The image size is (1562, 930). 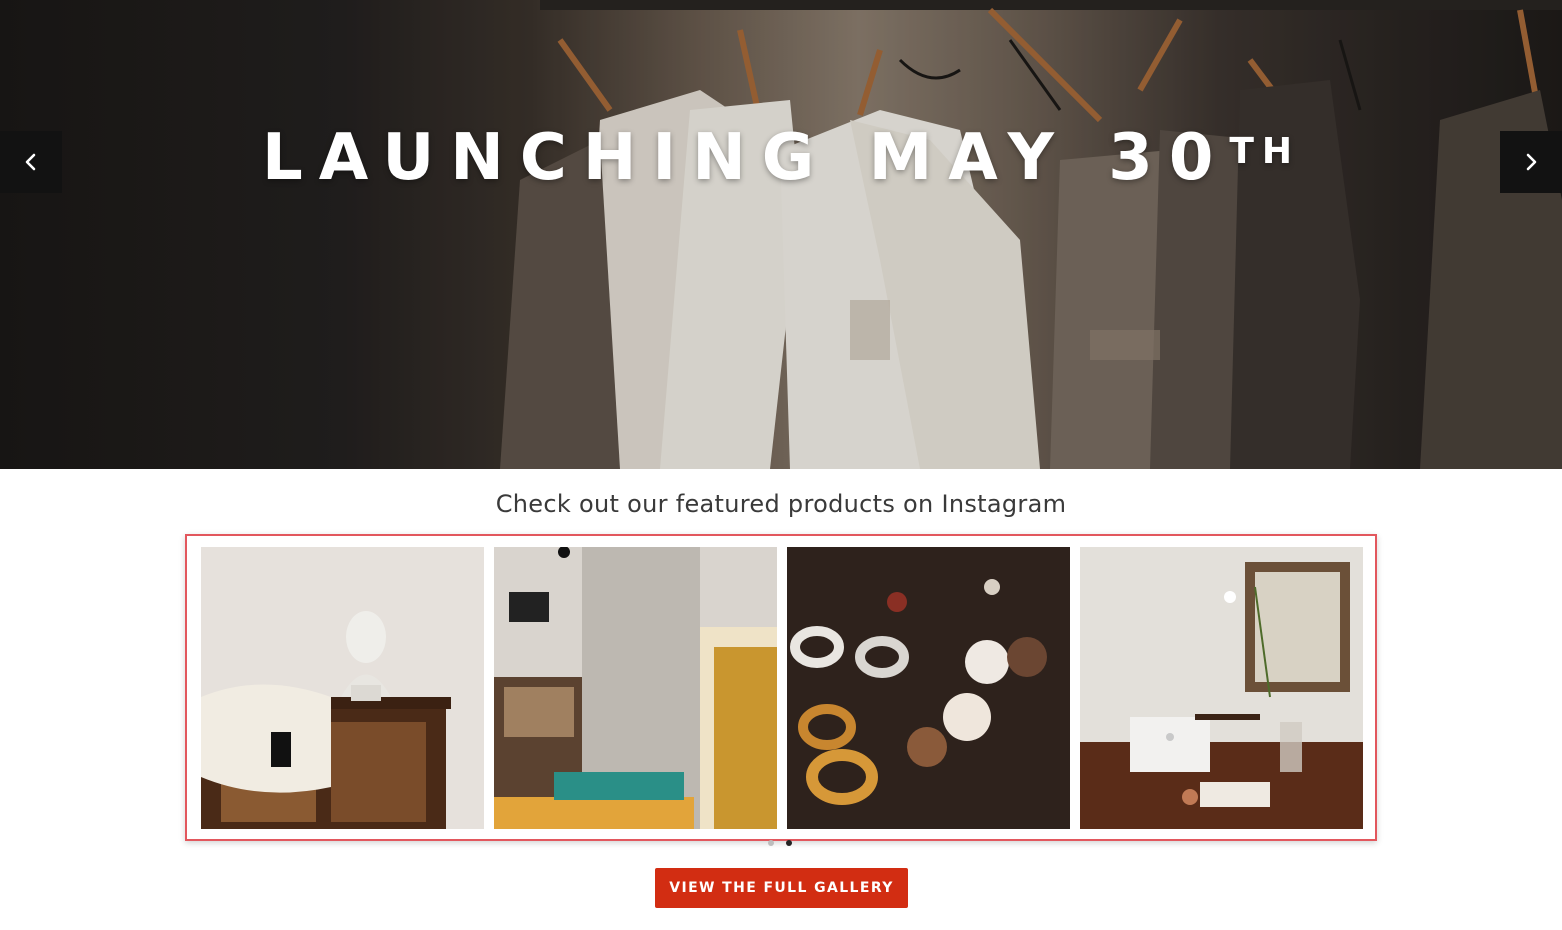 I want to click on slider-next-button, so click(x=1531, y=162).